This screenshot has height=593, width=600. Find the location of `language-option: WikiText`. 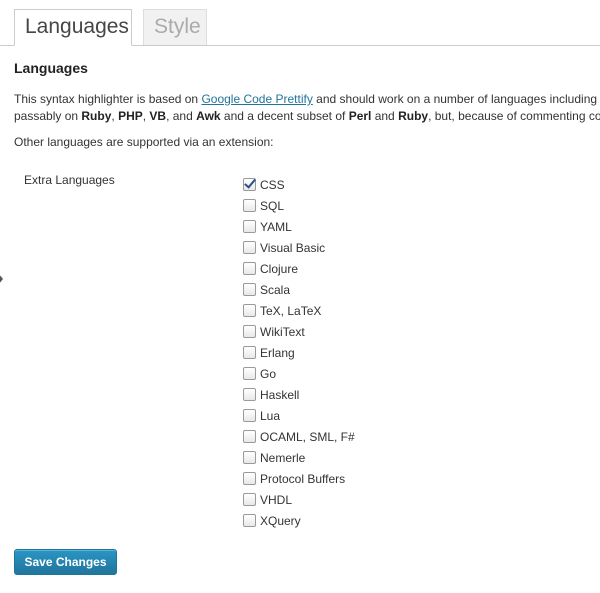

language-option: WikiText is located at coordinates (299, 331).